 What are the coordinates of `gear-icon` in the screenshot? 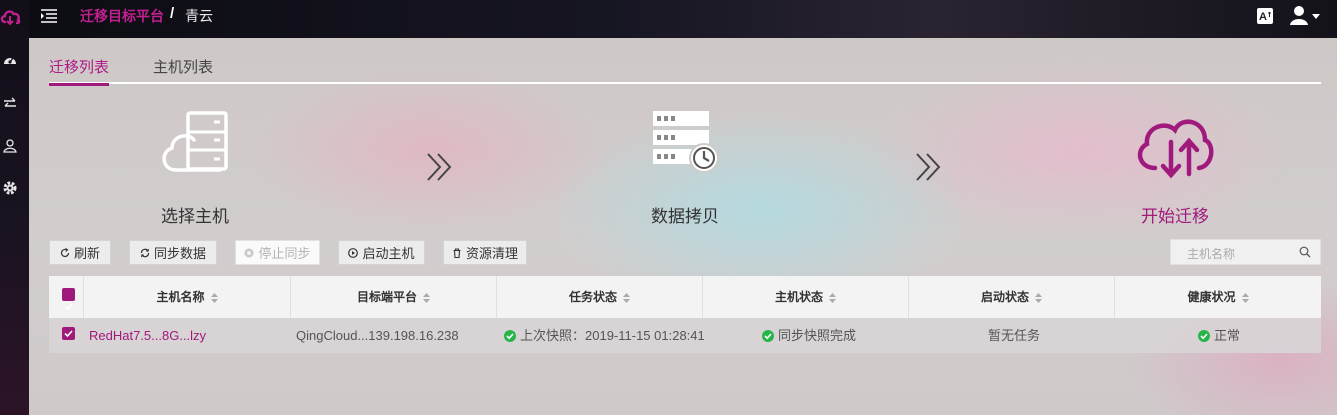 It's located at (10, 188).